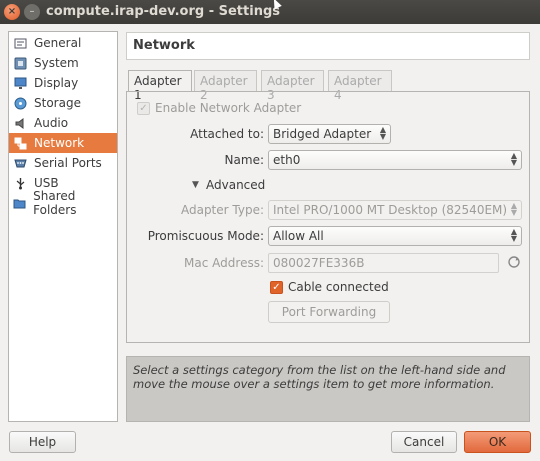 Image resolution: width=540 pixels, height=461 pixels. What do you see at coordinates (19, 203) in the screenshot?
I see `shared-folders-icon` at bounding box center [19, 203].